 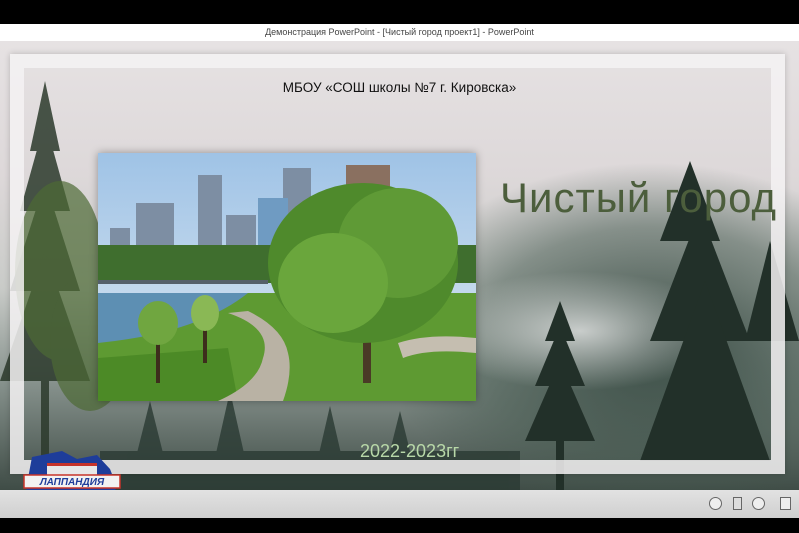 What do you see at coordinates (785, 503) in the screenshot?
I see `pause-icon` at bounding box center [785, 503].